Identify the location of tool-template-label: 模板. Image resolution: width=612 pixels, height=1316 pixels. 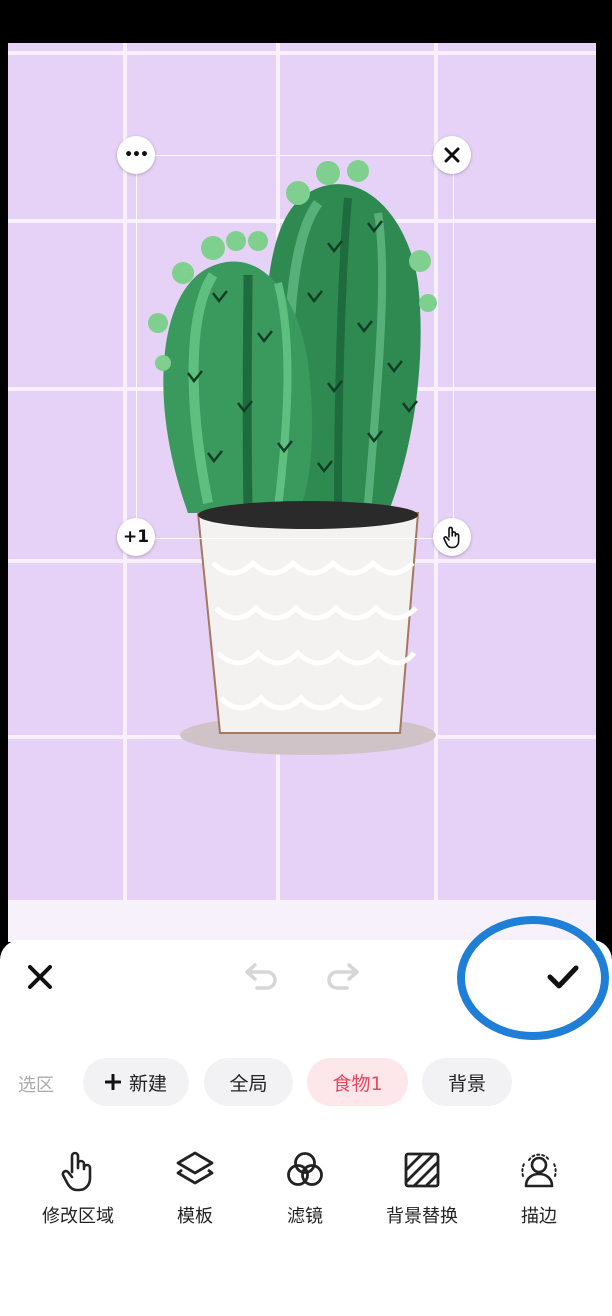
(195, 1216).